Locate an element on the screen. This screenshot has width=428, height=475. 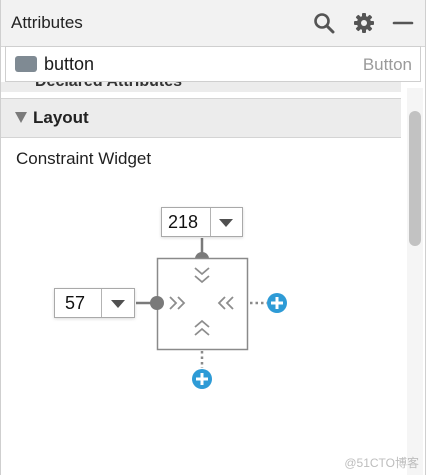
watermark: @51CTO博客 is located at coordinates (381, 463).